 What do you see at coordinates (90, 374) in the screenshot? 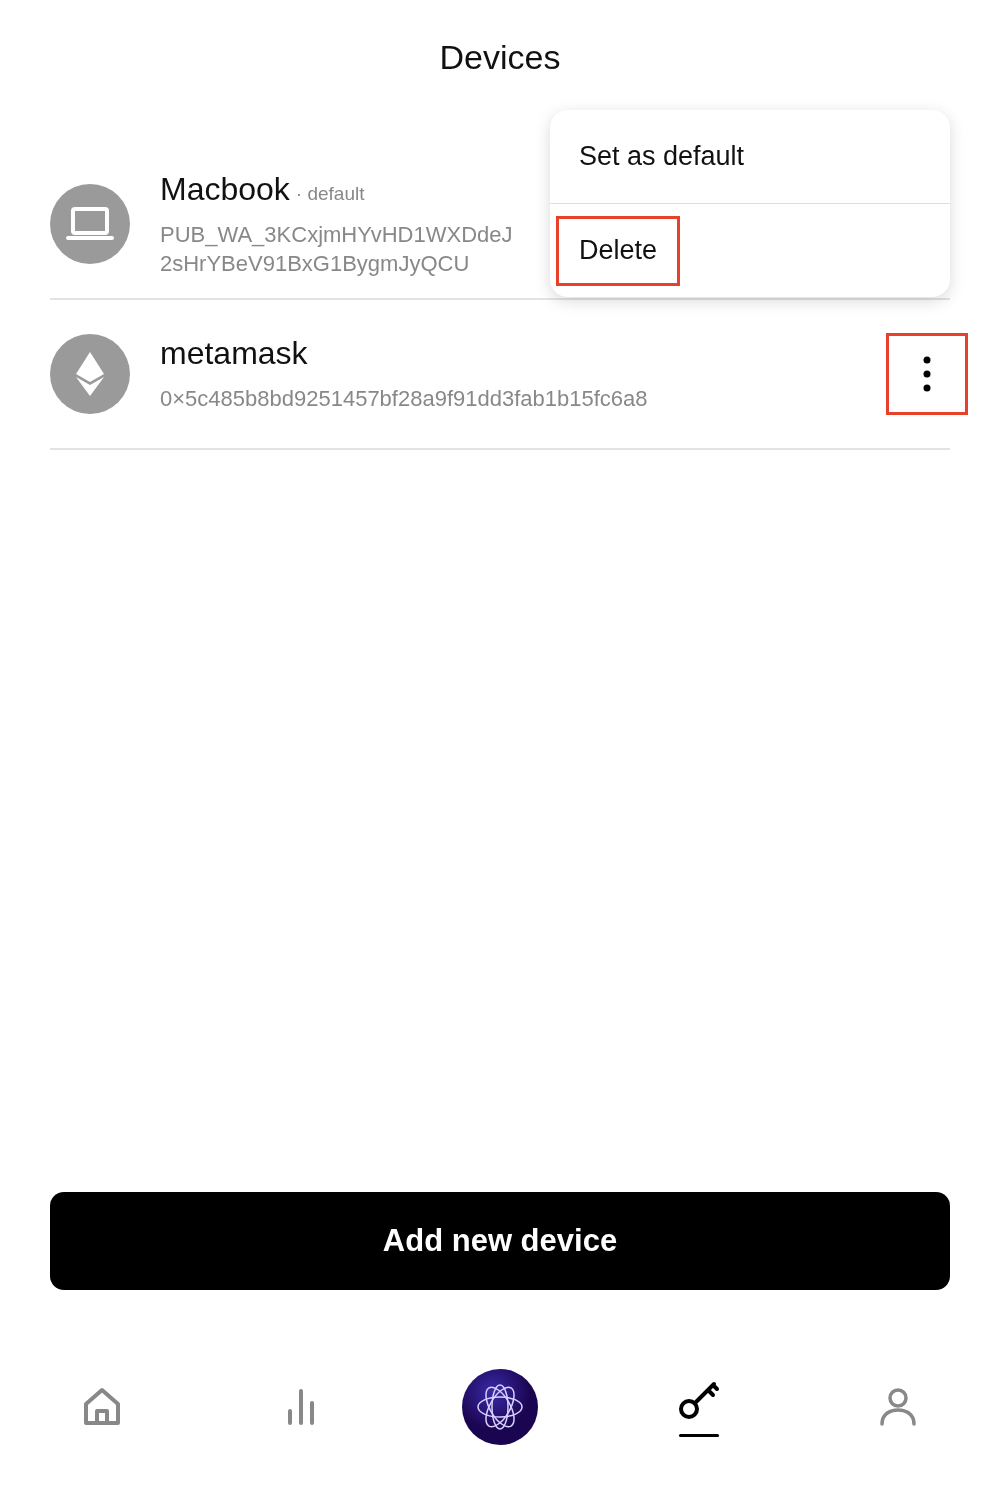
I see `ethereum-icon` at bounding box center [90, 374].